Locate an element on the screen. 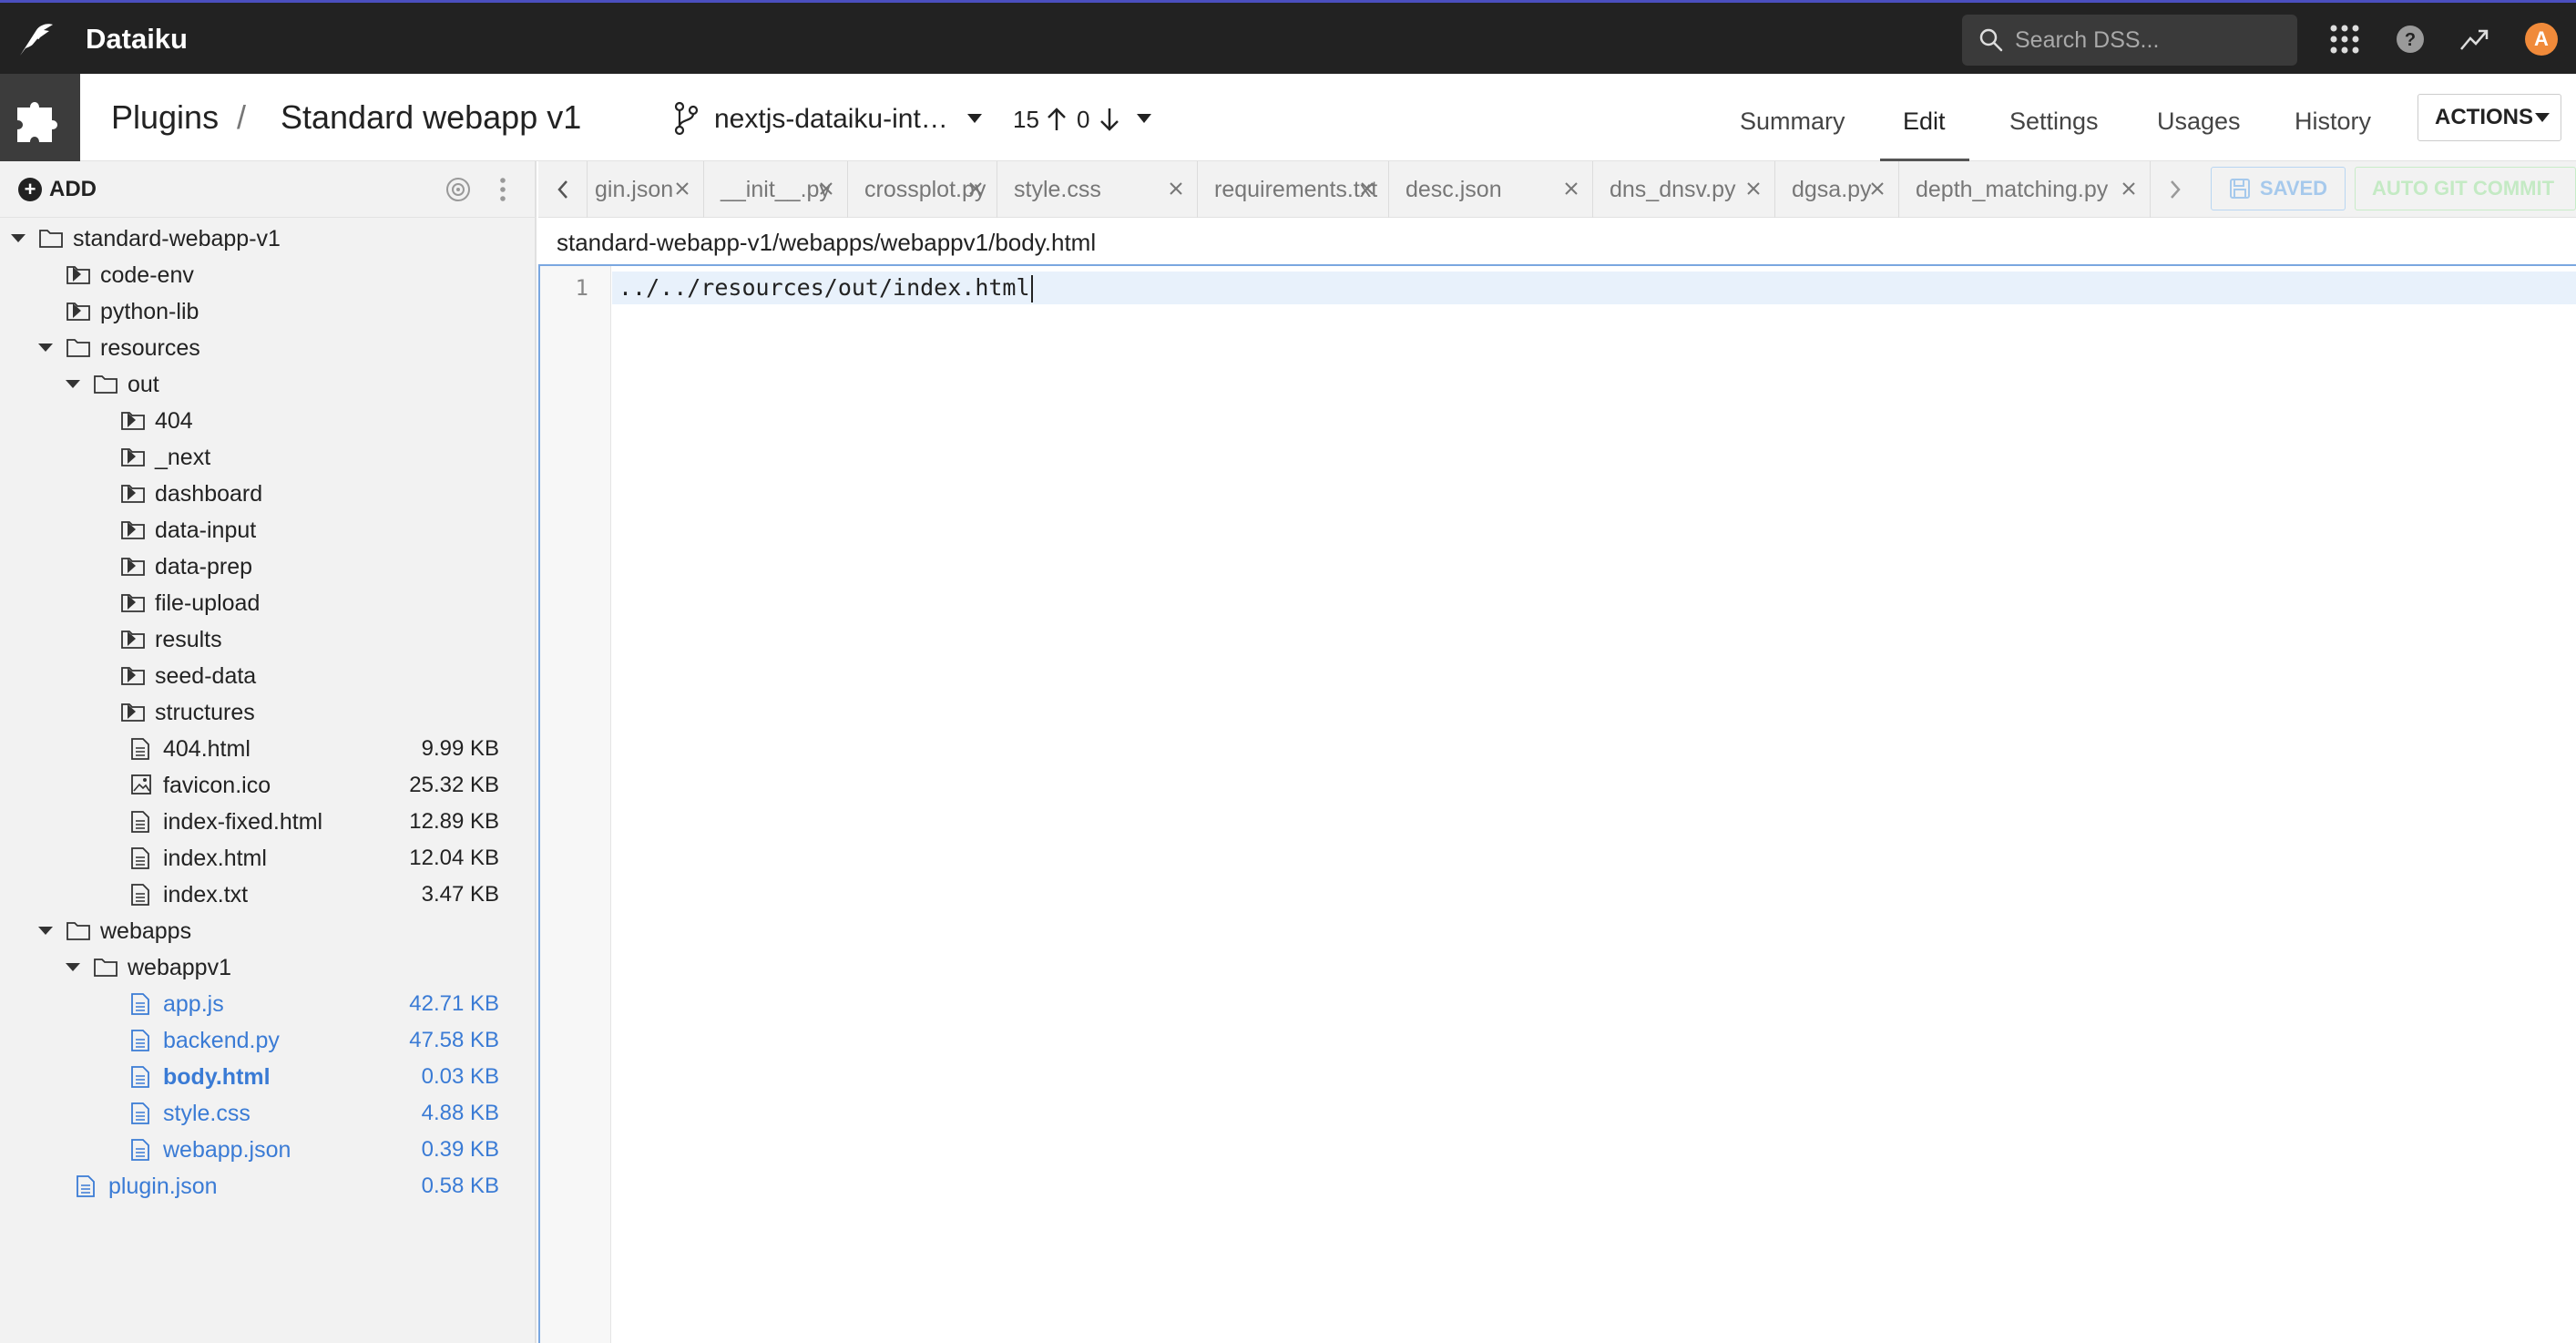 This screenshot has width=2576, height=1343. file-tab: desc.json is located at coordinates (1491, 189).